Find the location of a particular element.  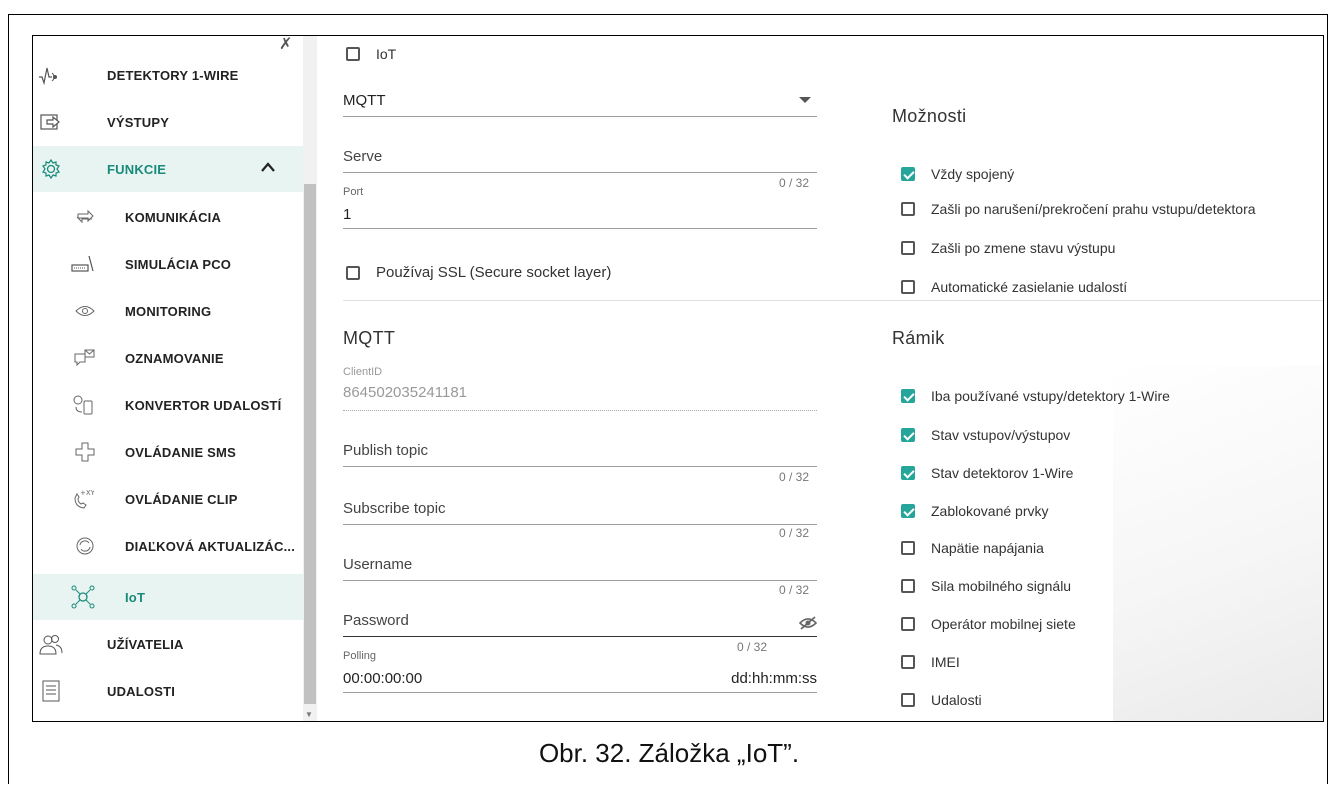

frame-item: IMEI is located at coordinates (930, 662).